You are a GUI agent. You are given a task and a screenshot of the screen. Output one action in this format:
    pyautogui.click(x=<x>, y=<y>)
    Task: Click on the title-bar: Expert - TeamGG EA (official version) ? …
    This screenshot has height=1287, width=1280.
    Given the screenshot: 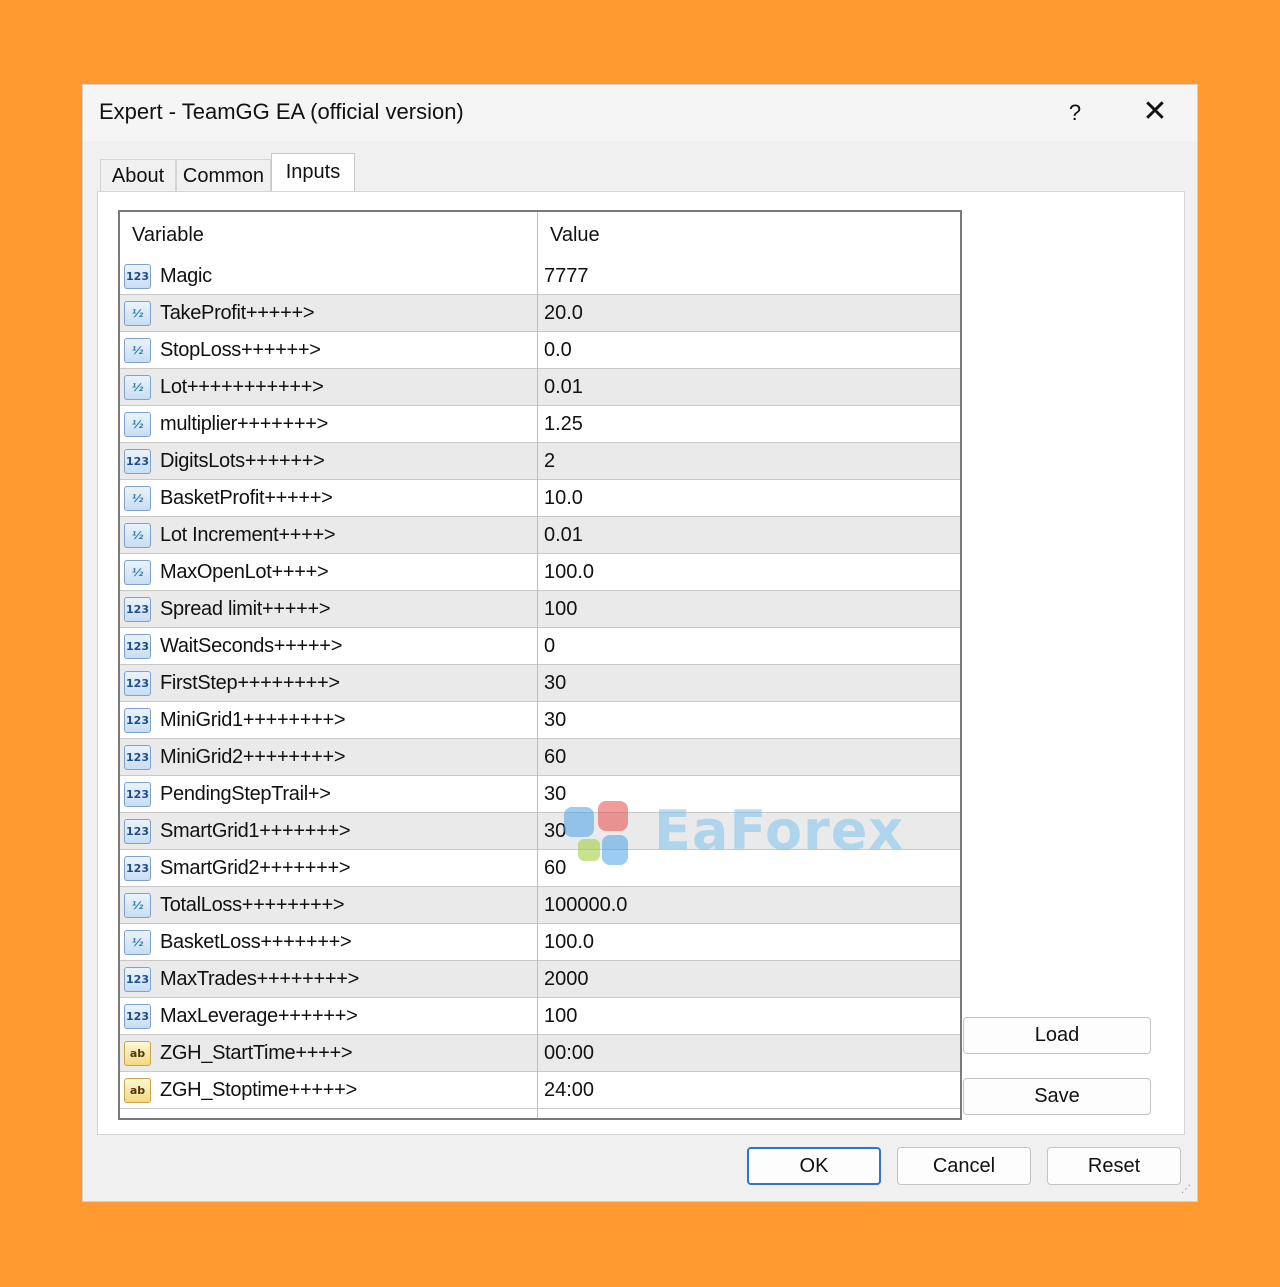 What is the action you would take?
    pyautogui.click(x=640, y=113)
    